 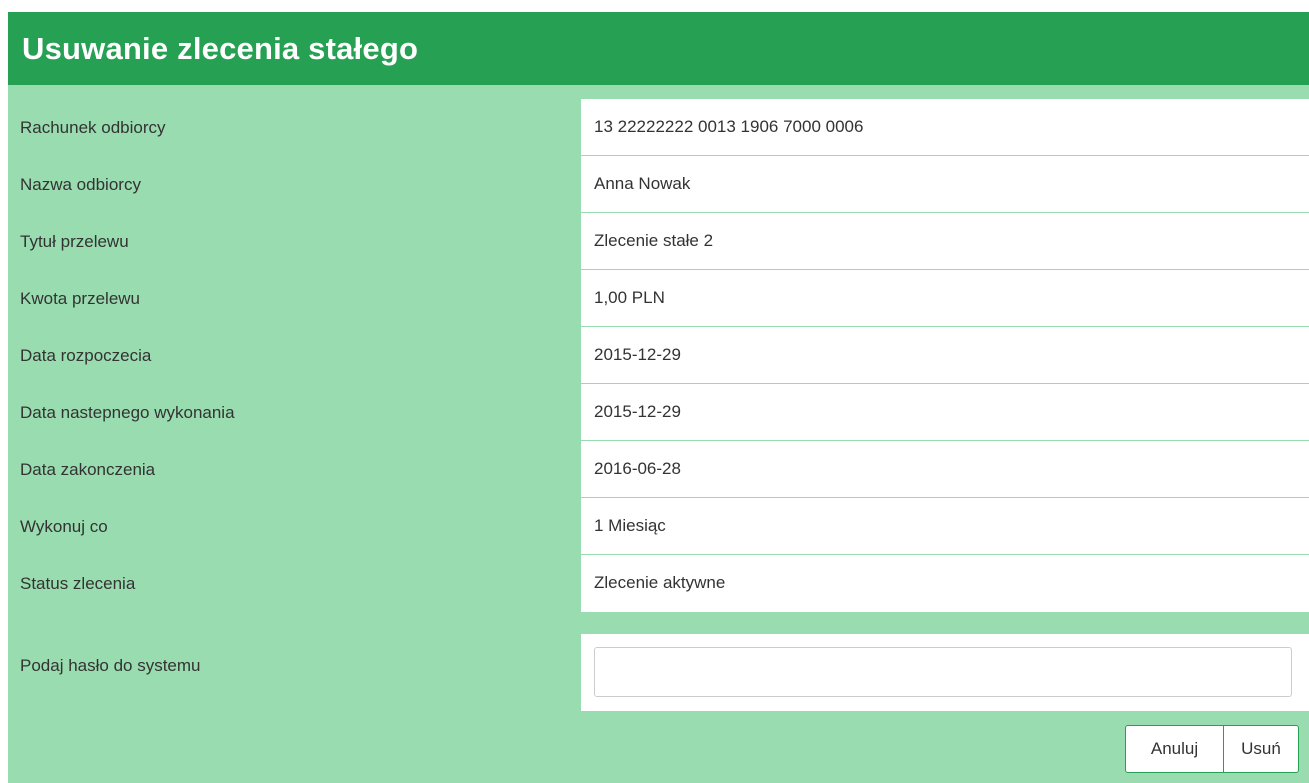 I want to click on detail-row-start-date: Data rozpoczecia 2015-12-29, so click(x=658, y=355).